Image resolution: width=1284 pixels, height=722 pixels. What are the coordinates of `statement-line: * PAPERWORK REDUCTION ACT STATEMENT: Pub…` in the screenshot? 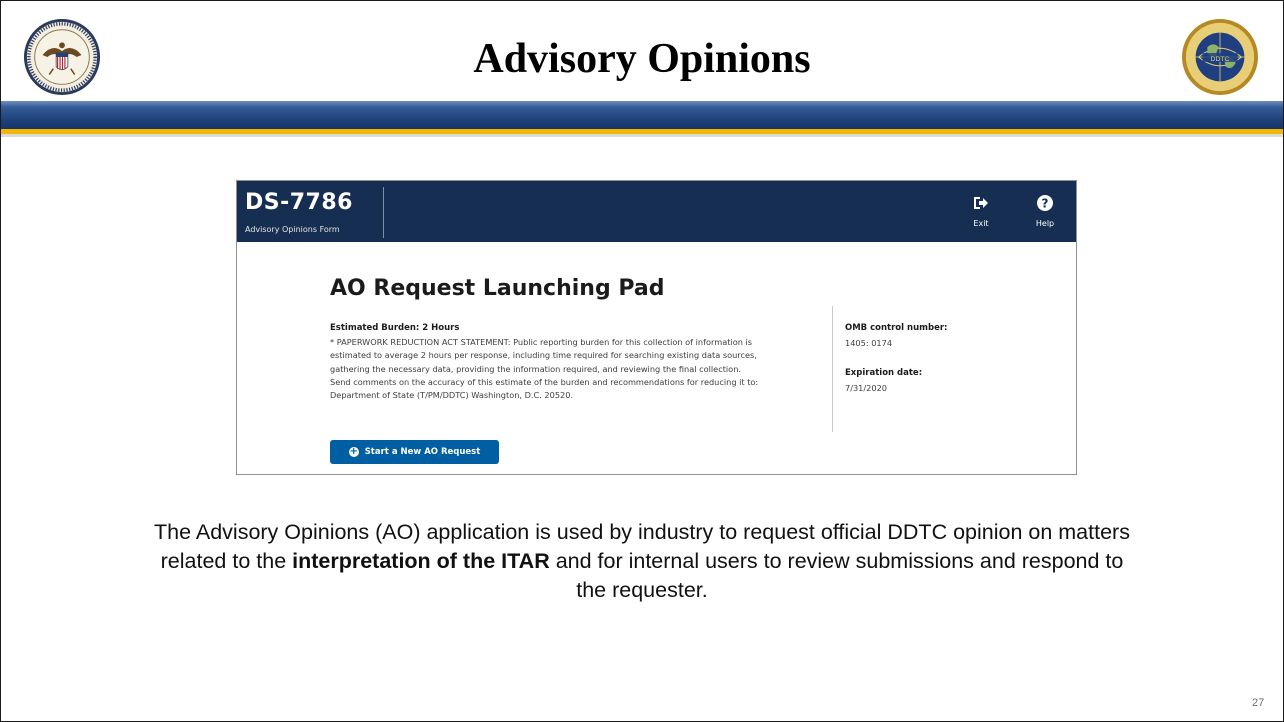 It's located at (541, 342).